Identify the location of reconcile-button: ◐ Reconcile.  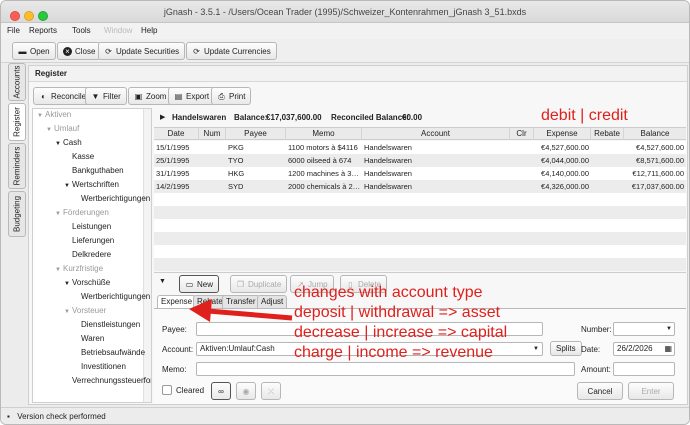
(63, 96).